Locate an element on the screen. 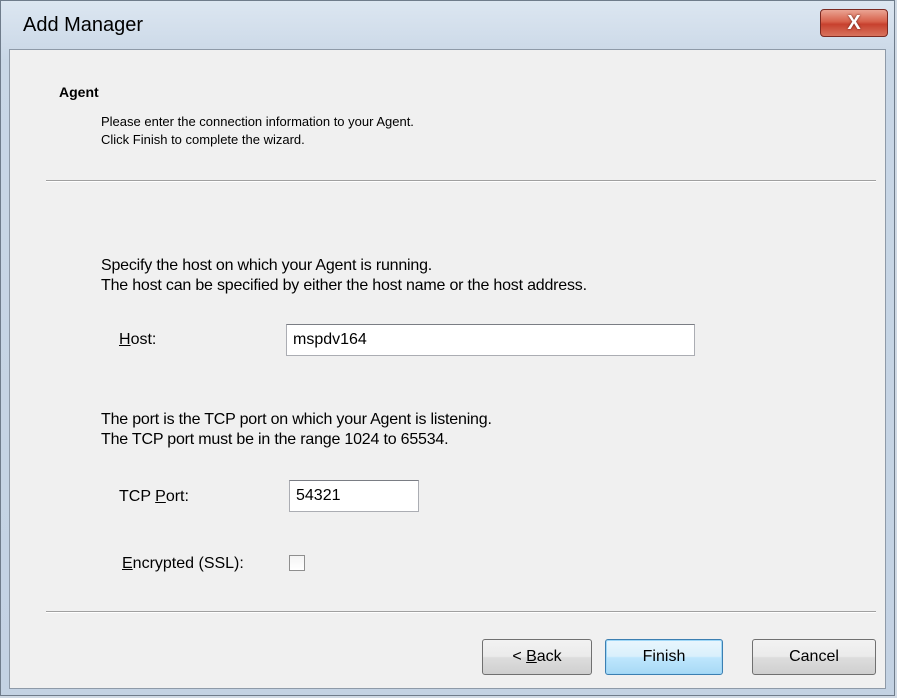 The width and height of the screenshot is (897, 698). wizard-page-title: Agent is located at coordinates (79, 92).